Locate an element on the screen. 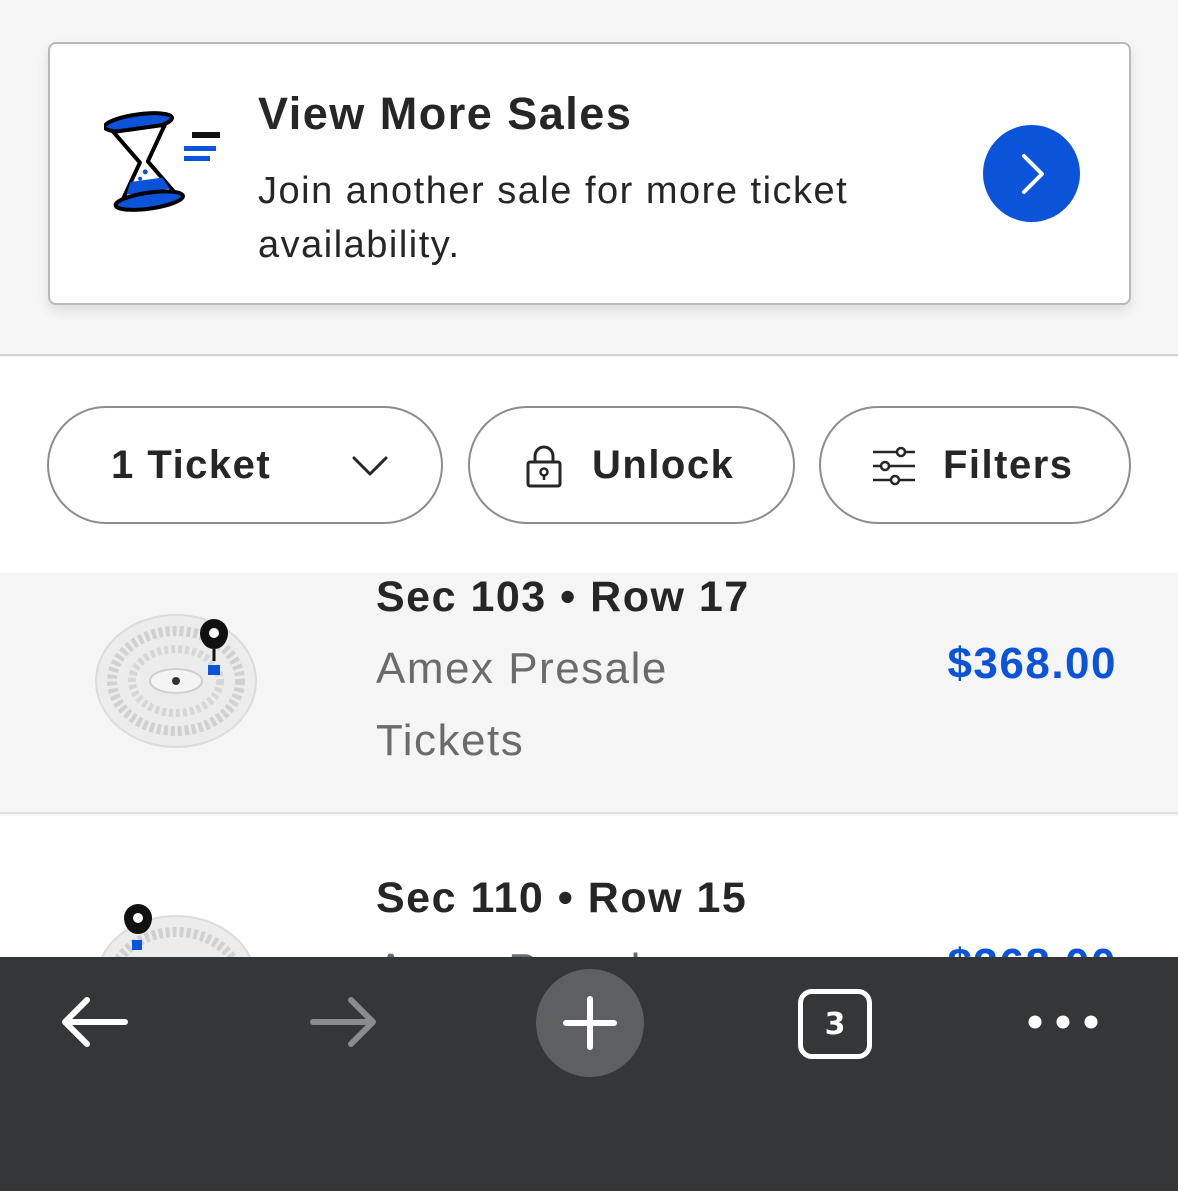 This screenshot has width=1178, height=1191. chevron-down-icon is located at coordinates (370, 466).